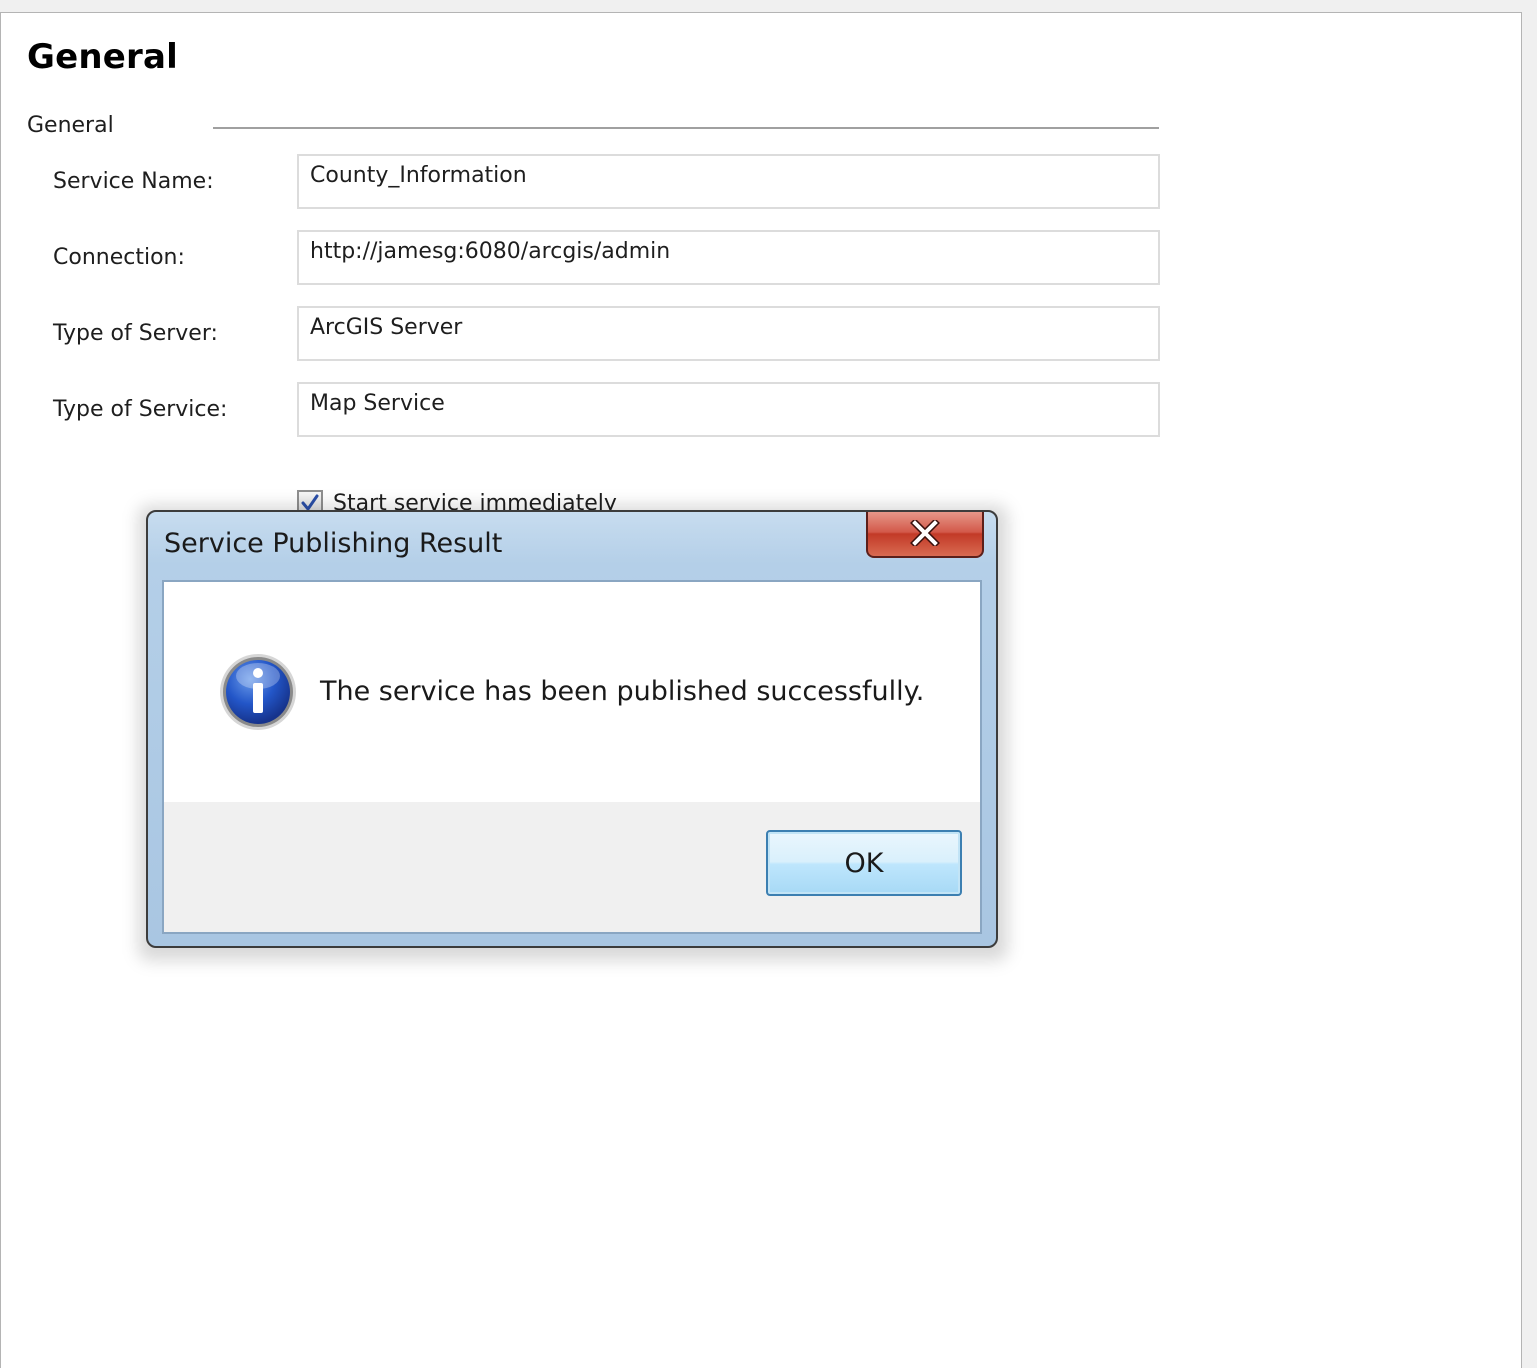 This screenshot has width=1537, height=1368. Describe the element at coordinates (102, 57) in the screenshot. I see `page-title: General` at that location.